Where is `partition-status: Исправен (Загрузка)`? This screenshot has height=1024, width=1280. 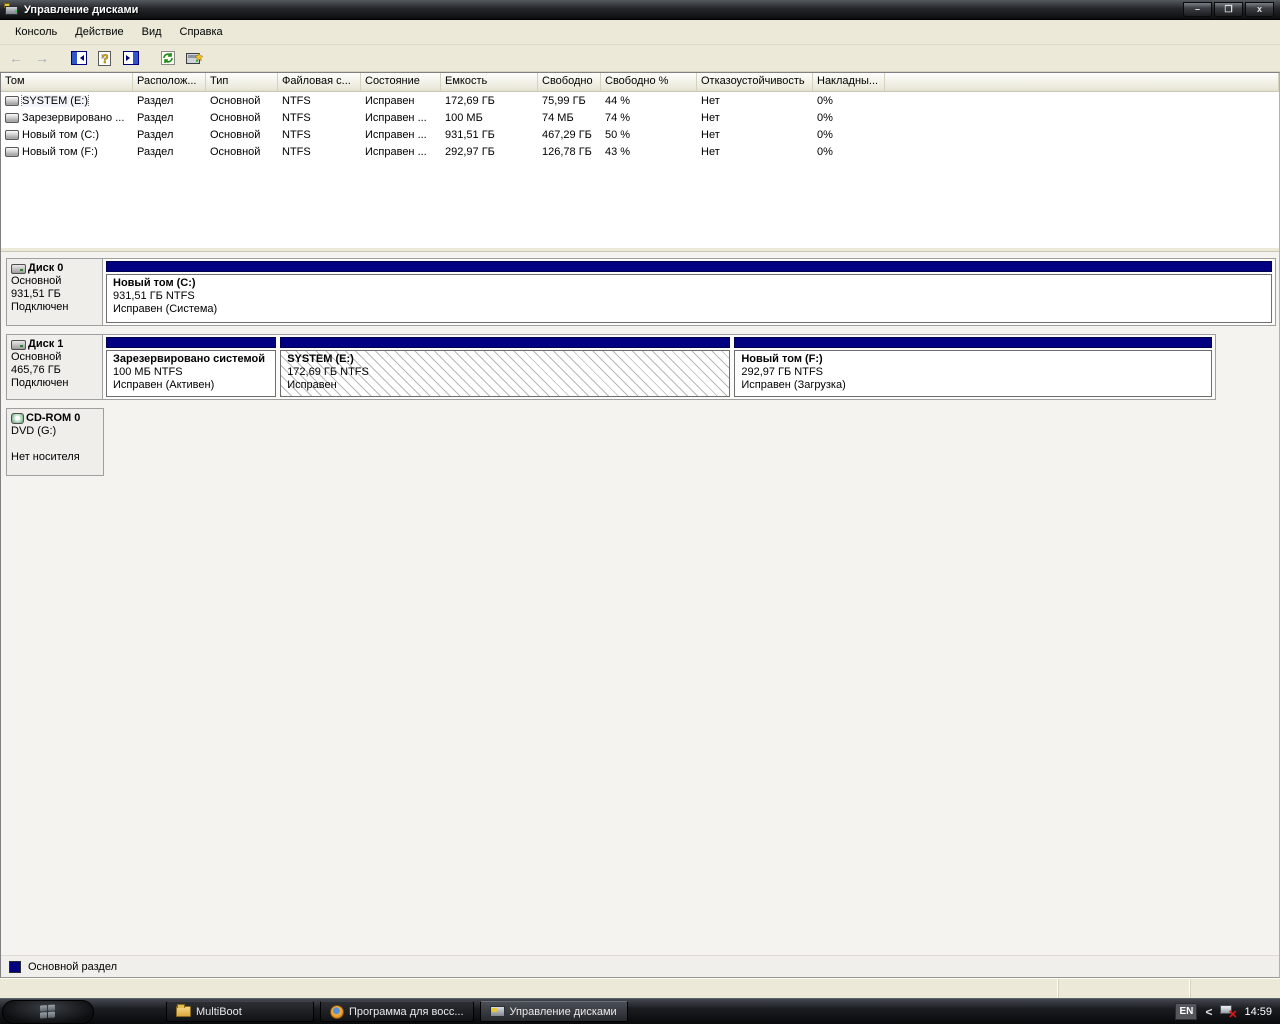
partition-status: Исправен (Загрузка) is located at coordinates (793, 385).